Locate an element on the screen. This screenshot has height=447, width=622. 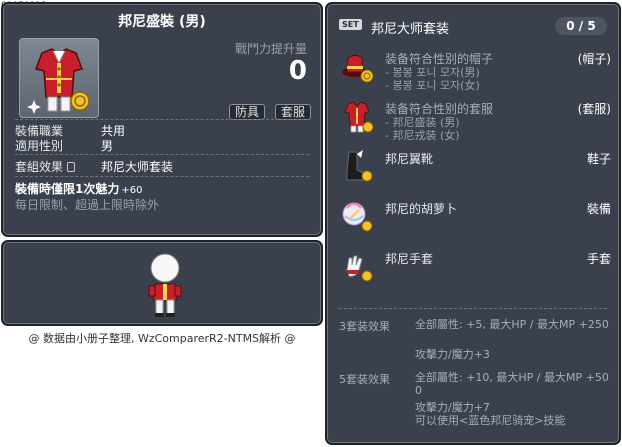
piece-variant: - 봉봉 포니 모자(女) is located at coordinates (432, 85).